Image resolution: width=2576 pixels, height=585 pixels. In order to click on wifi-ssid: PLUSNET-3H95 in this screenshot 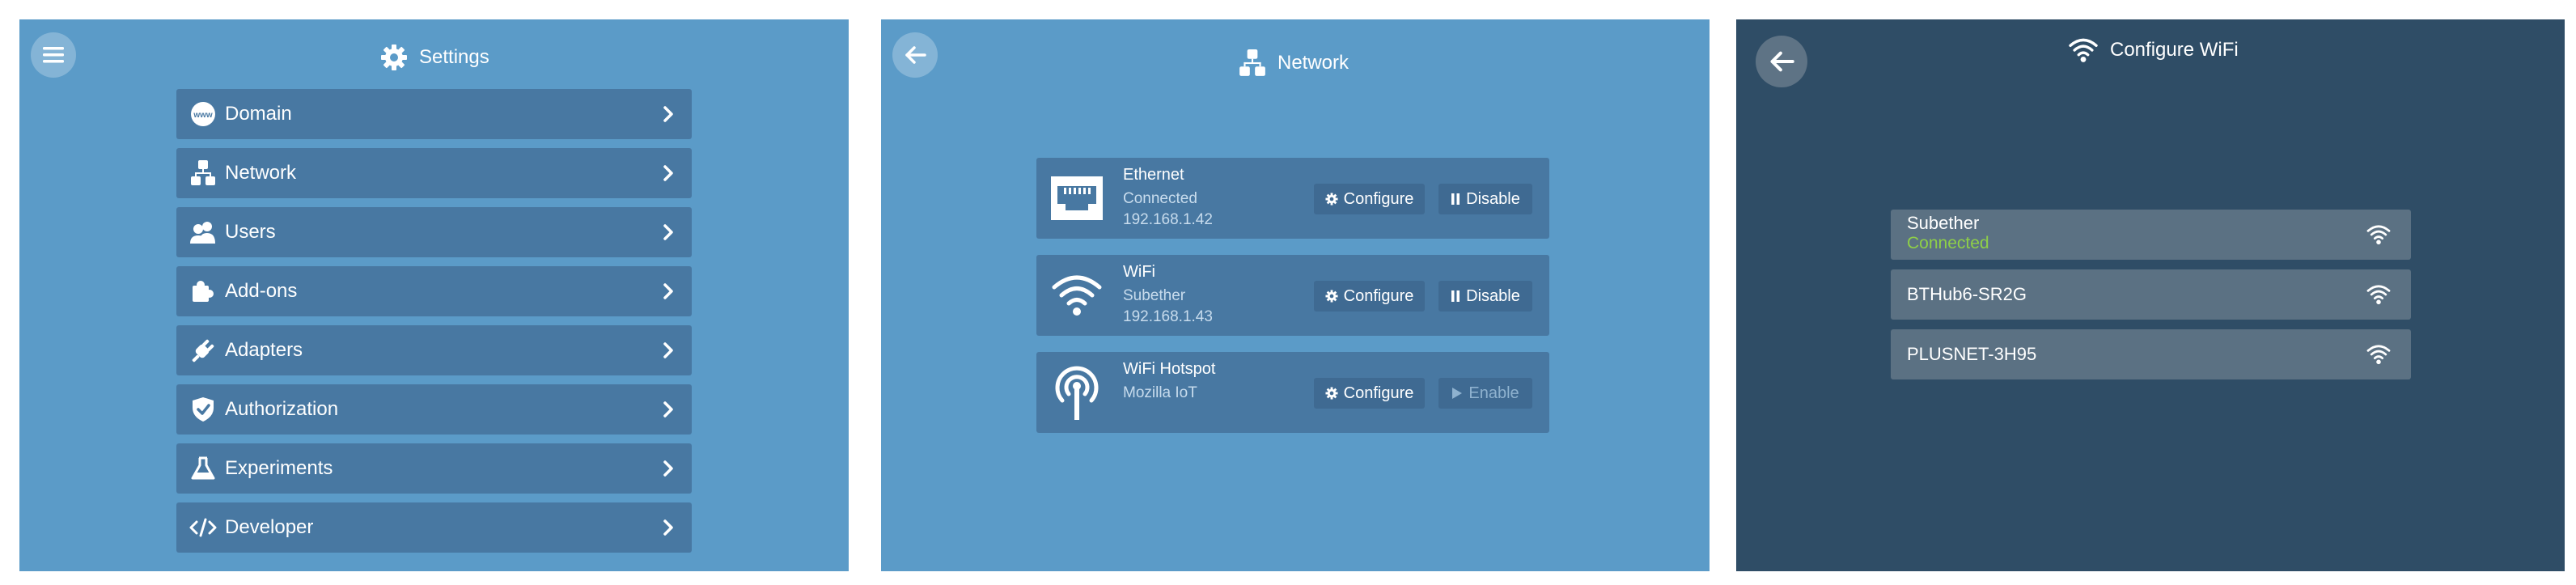, I will do `click(1972, 354)`.